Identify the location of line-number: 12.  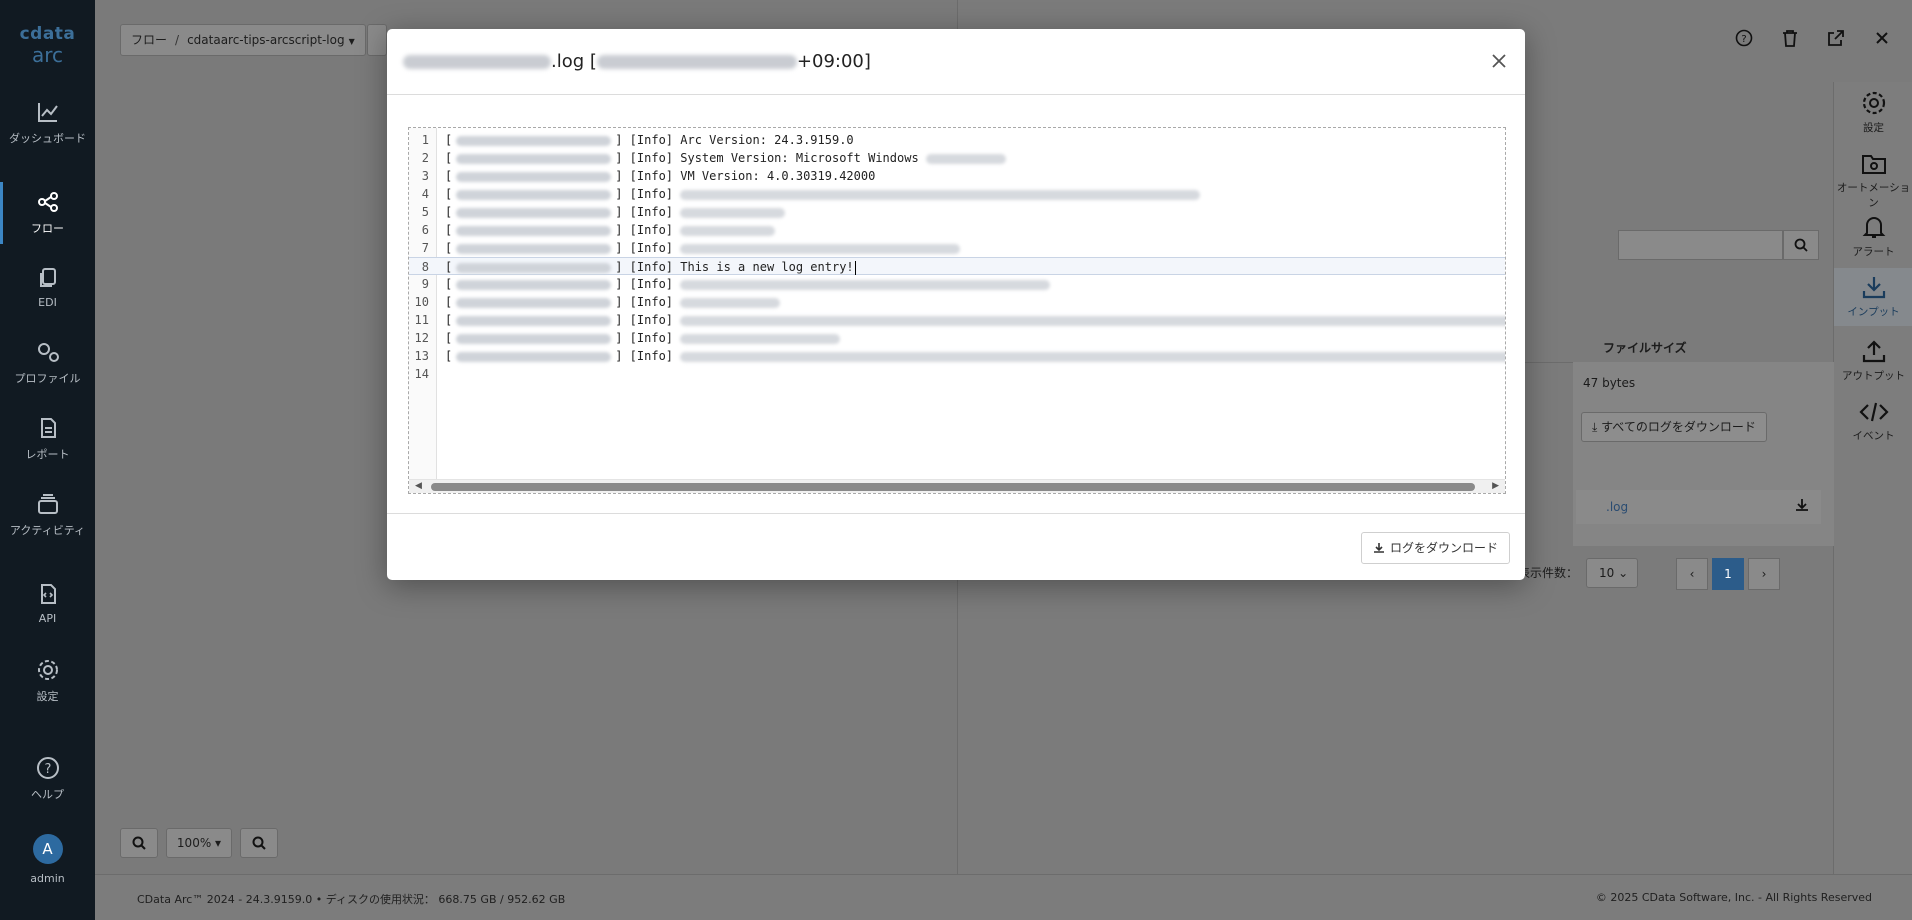
(421, 338).